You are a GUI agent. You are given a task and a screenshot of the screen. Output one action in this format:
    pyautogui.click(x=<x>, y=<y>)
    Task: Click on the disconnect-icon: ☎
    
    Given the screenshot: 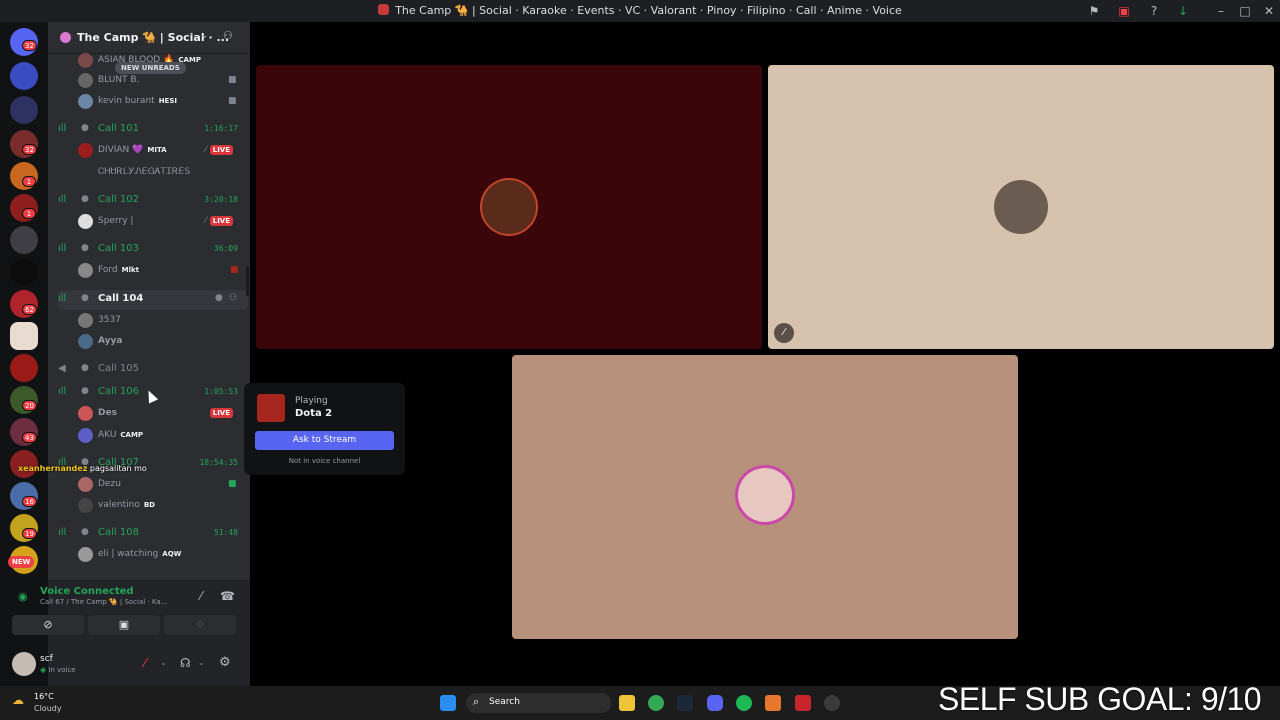 What is the action you would take?
    pyautogui.click(x=227, y=596)
    